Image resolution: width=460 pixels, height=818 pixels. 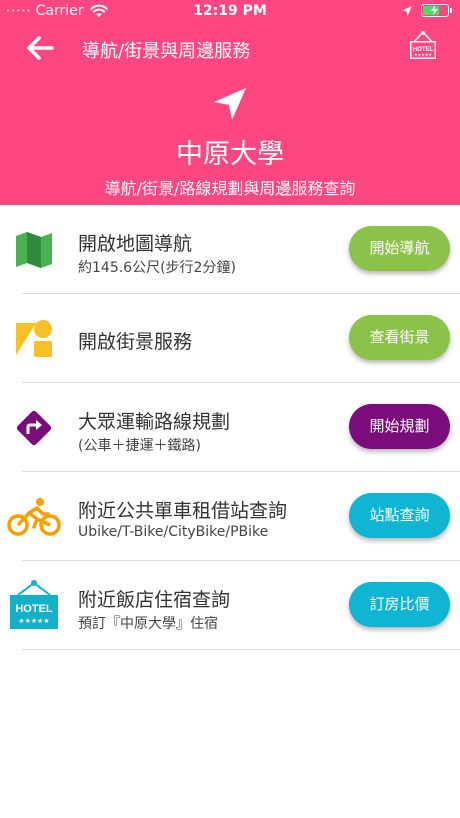 I want to click on row-title: 開啟街景服務, so click(x=135, y=342).